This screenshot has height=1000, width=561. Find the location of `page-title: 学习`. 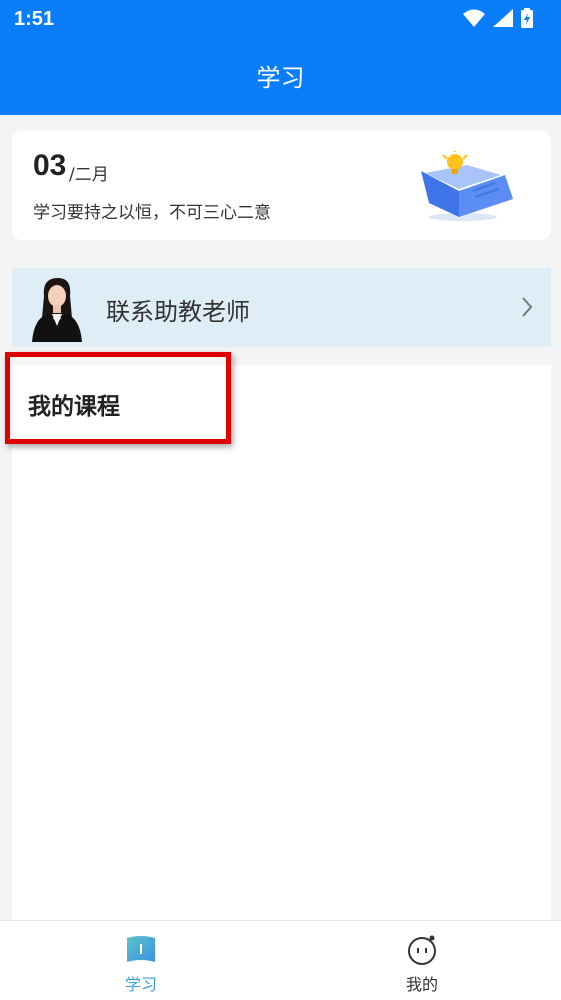

page-title: 学习 is located at coordinates (280, 78).